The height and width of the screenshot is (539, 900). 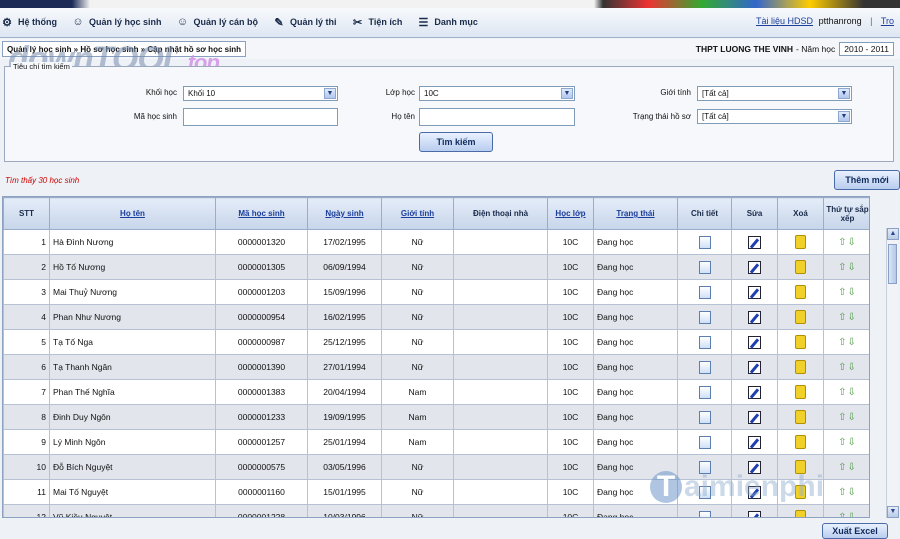 I want to click on menu-item-2: ☺ Quản lý cán bộ, so click(x=217, y=22).